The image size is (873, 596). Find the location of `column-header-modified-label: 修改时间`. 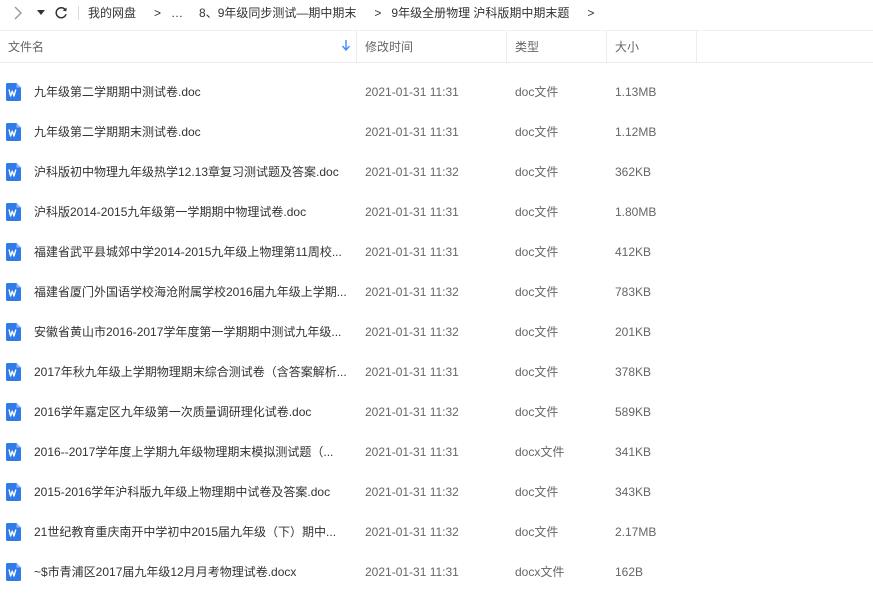

column-header-modified-label: 修改时间 is located at coordinates (389, 47).